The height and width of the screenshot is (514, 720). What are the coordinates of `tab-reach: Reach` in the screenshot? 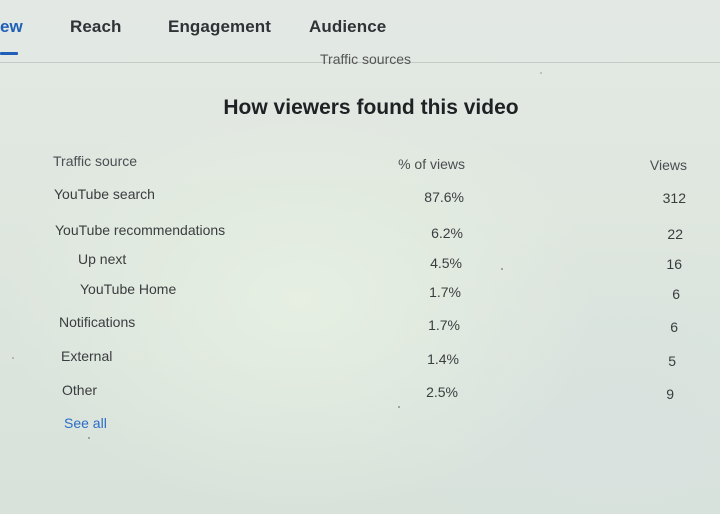 It's located at (96, 27).